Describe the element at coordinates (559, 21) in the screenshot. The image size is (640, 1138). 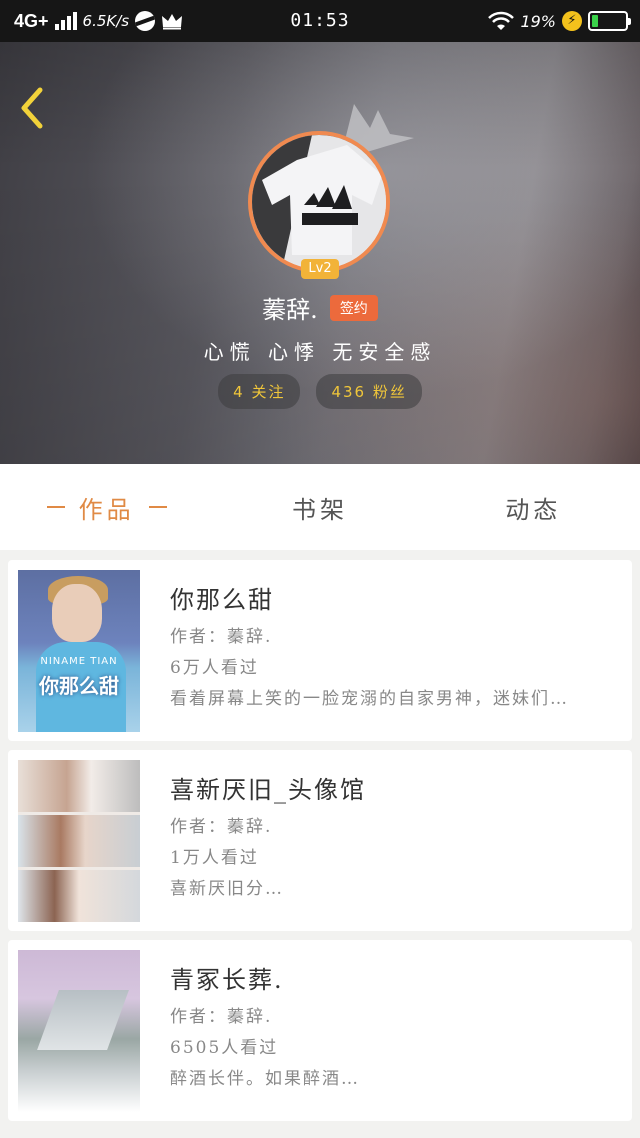
I see `status-right: 19% ⚡` at that location.